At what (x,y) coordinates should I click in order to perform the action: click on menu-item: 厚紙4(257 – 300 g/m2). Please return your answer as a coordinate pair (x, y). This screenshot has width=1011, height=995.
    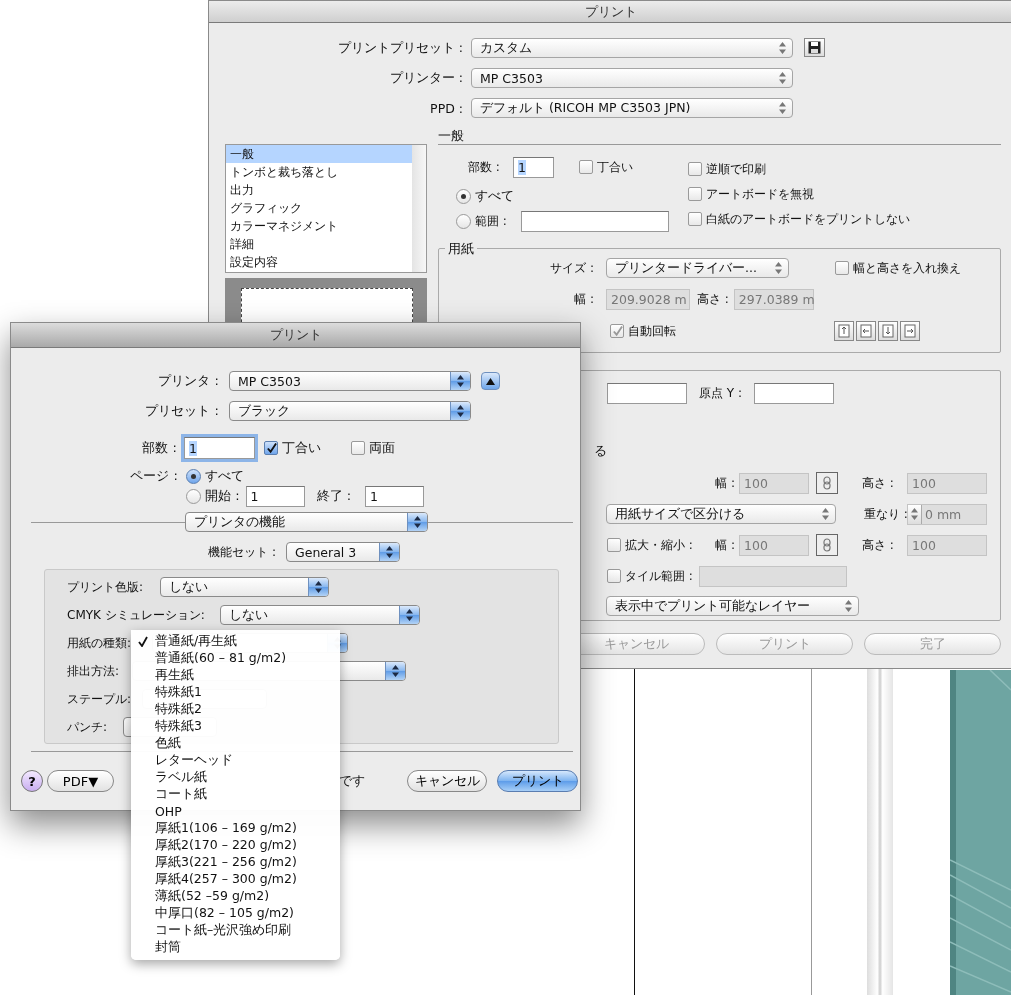
    Looking at the image, I should click on (235, 879).